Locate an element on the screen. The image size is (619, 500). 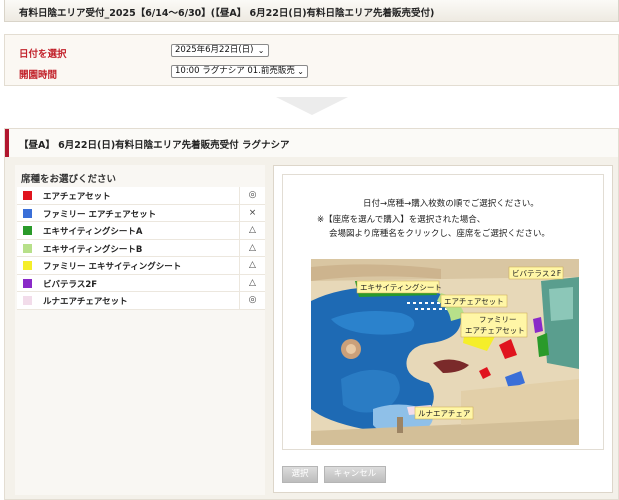
seat-name: エキサイティングシートB is located at coordinates (93, 249).